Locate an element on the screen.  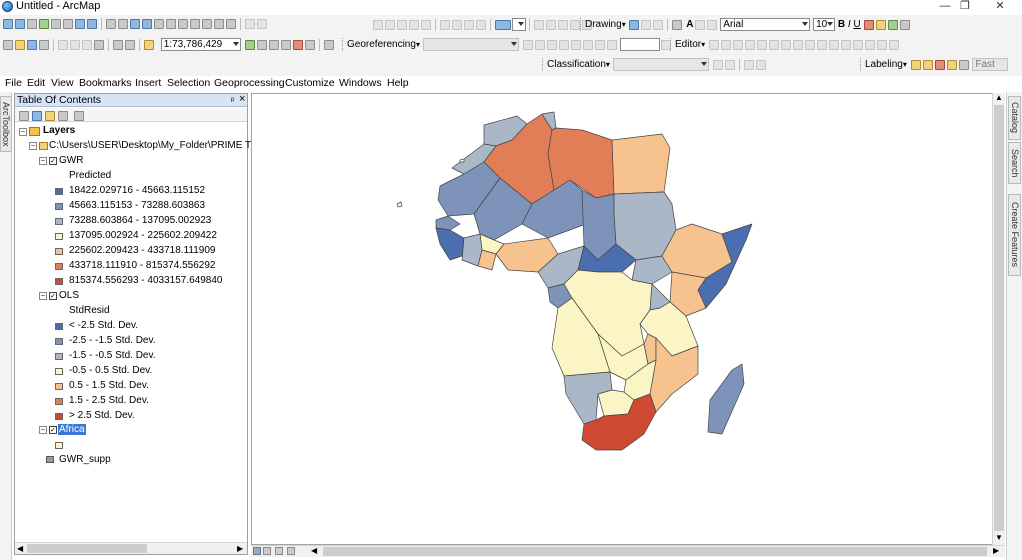
map-hscroll-thumb is located at coordinates (655, 551).